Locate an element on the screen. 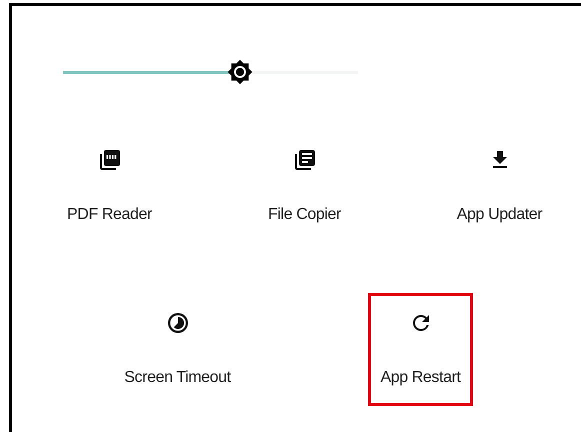  pdf-icon is located at coordinates (110, 160).